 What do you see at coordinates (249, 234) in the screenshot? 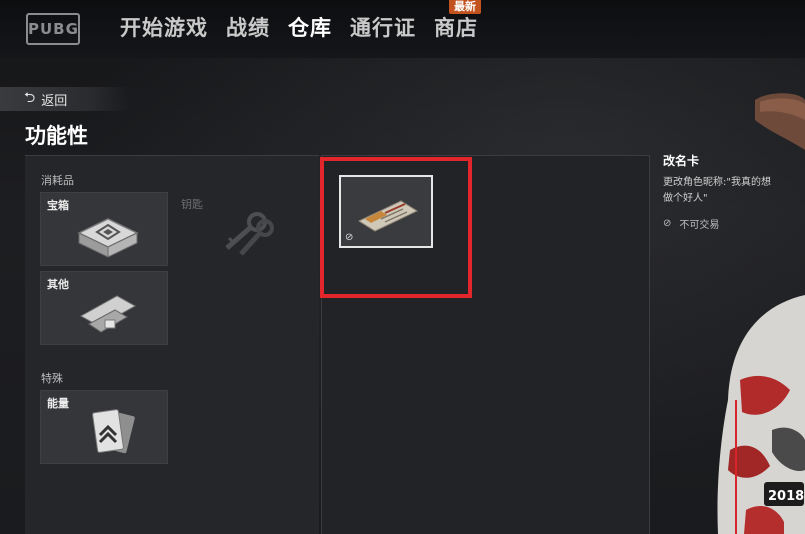
I see `key-icon` at bounding box center [249, 234].